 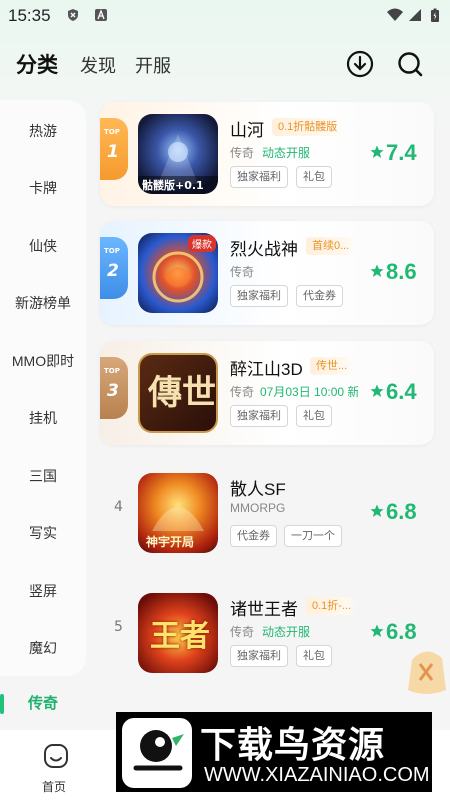 What do you see at coordinates (178, 273) in the screenshot?
I see `game-icon: 爆款` at bounding box center [178, 273].